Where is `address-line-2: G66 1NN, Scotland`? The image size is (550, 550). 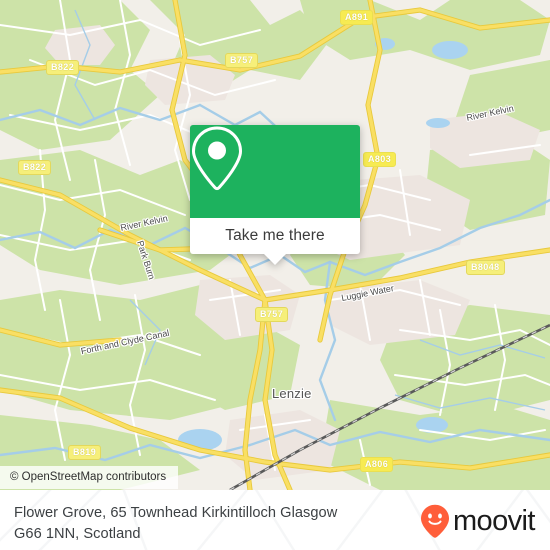 address-line-2: G66 1NN, Scotland is located at coordinates (77, 534).